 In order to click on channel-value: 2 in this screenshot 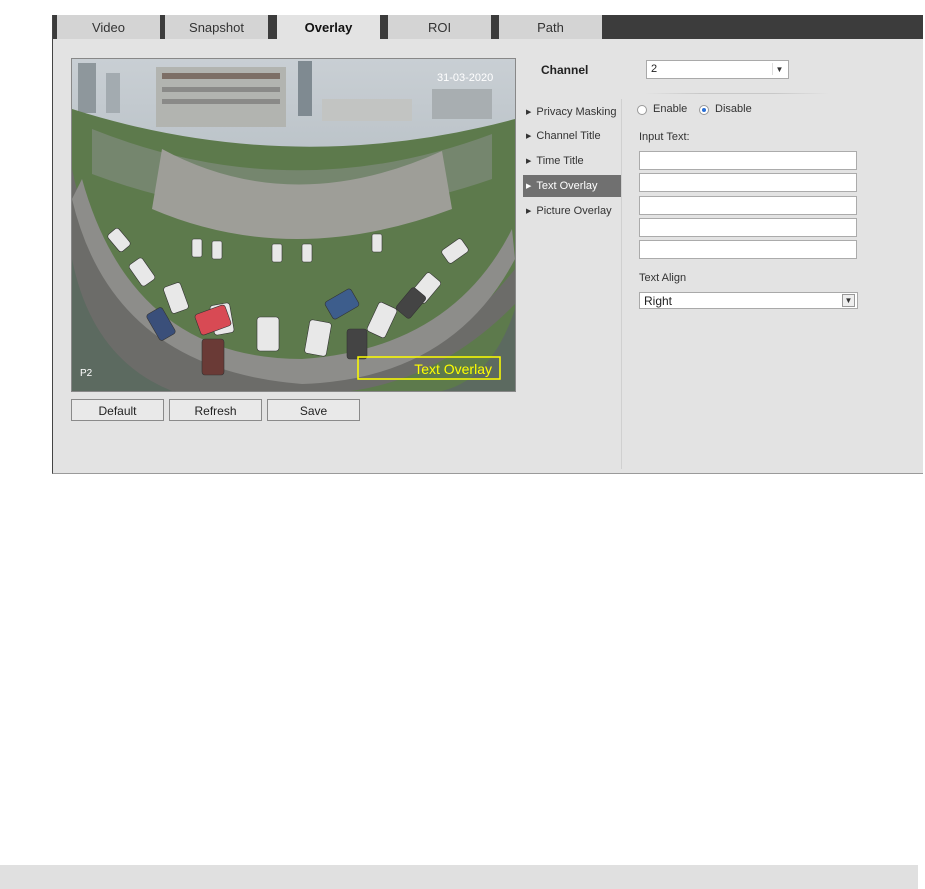, I will do `click(654, 69)`.